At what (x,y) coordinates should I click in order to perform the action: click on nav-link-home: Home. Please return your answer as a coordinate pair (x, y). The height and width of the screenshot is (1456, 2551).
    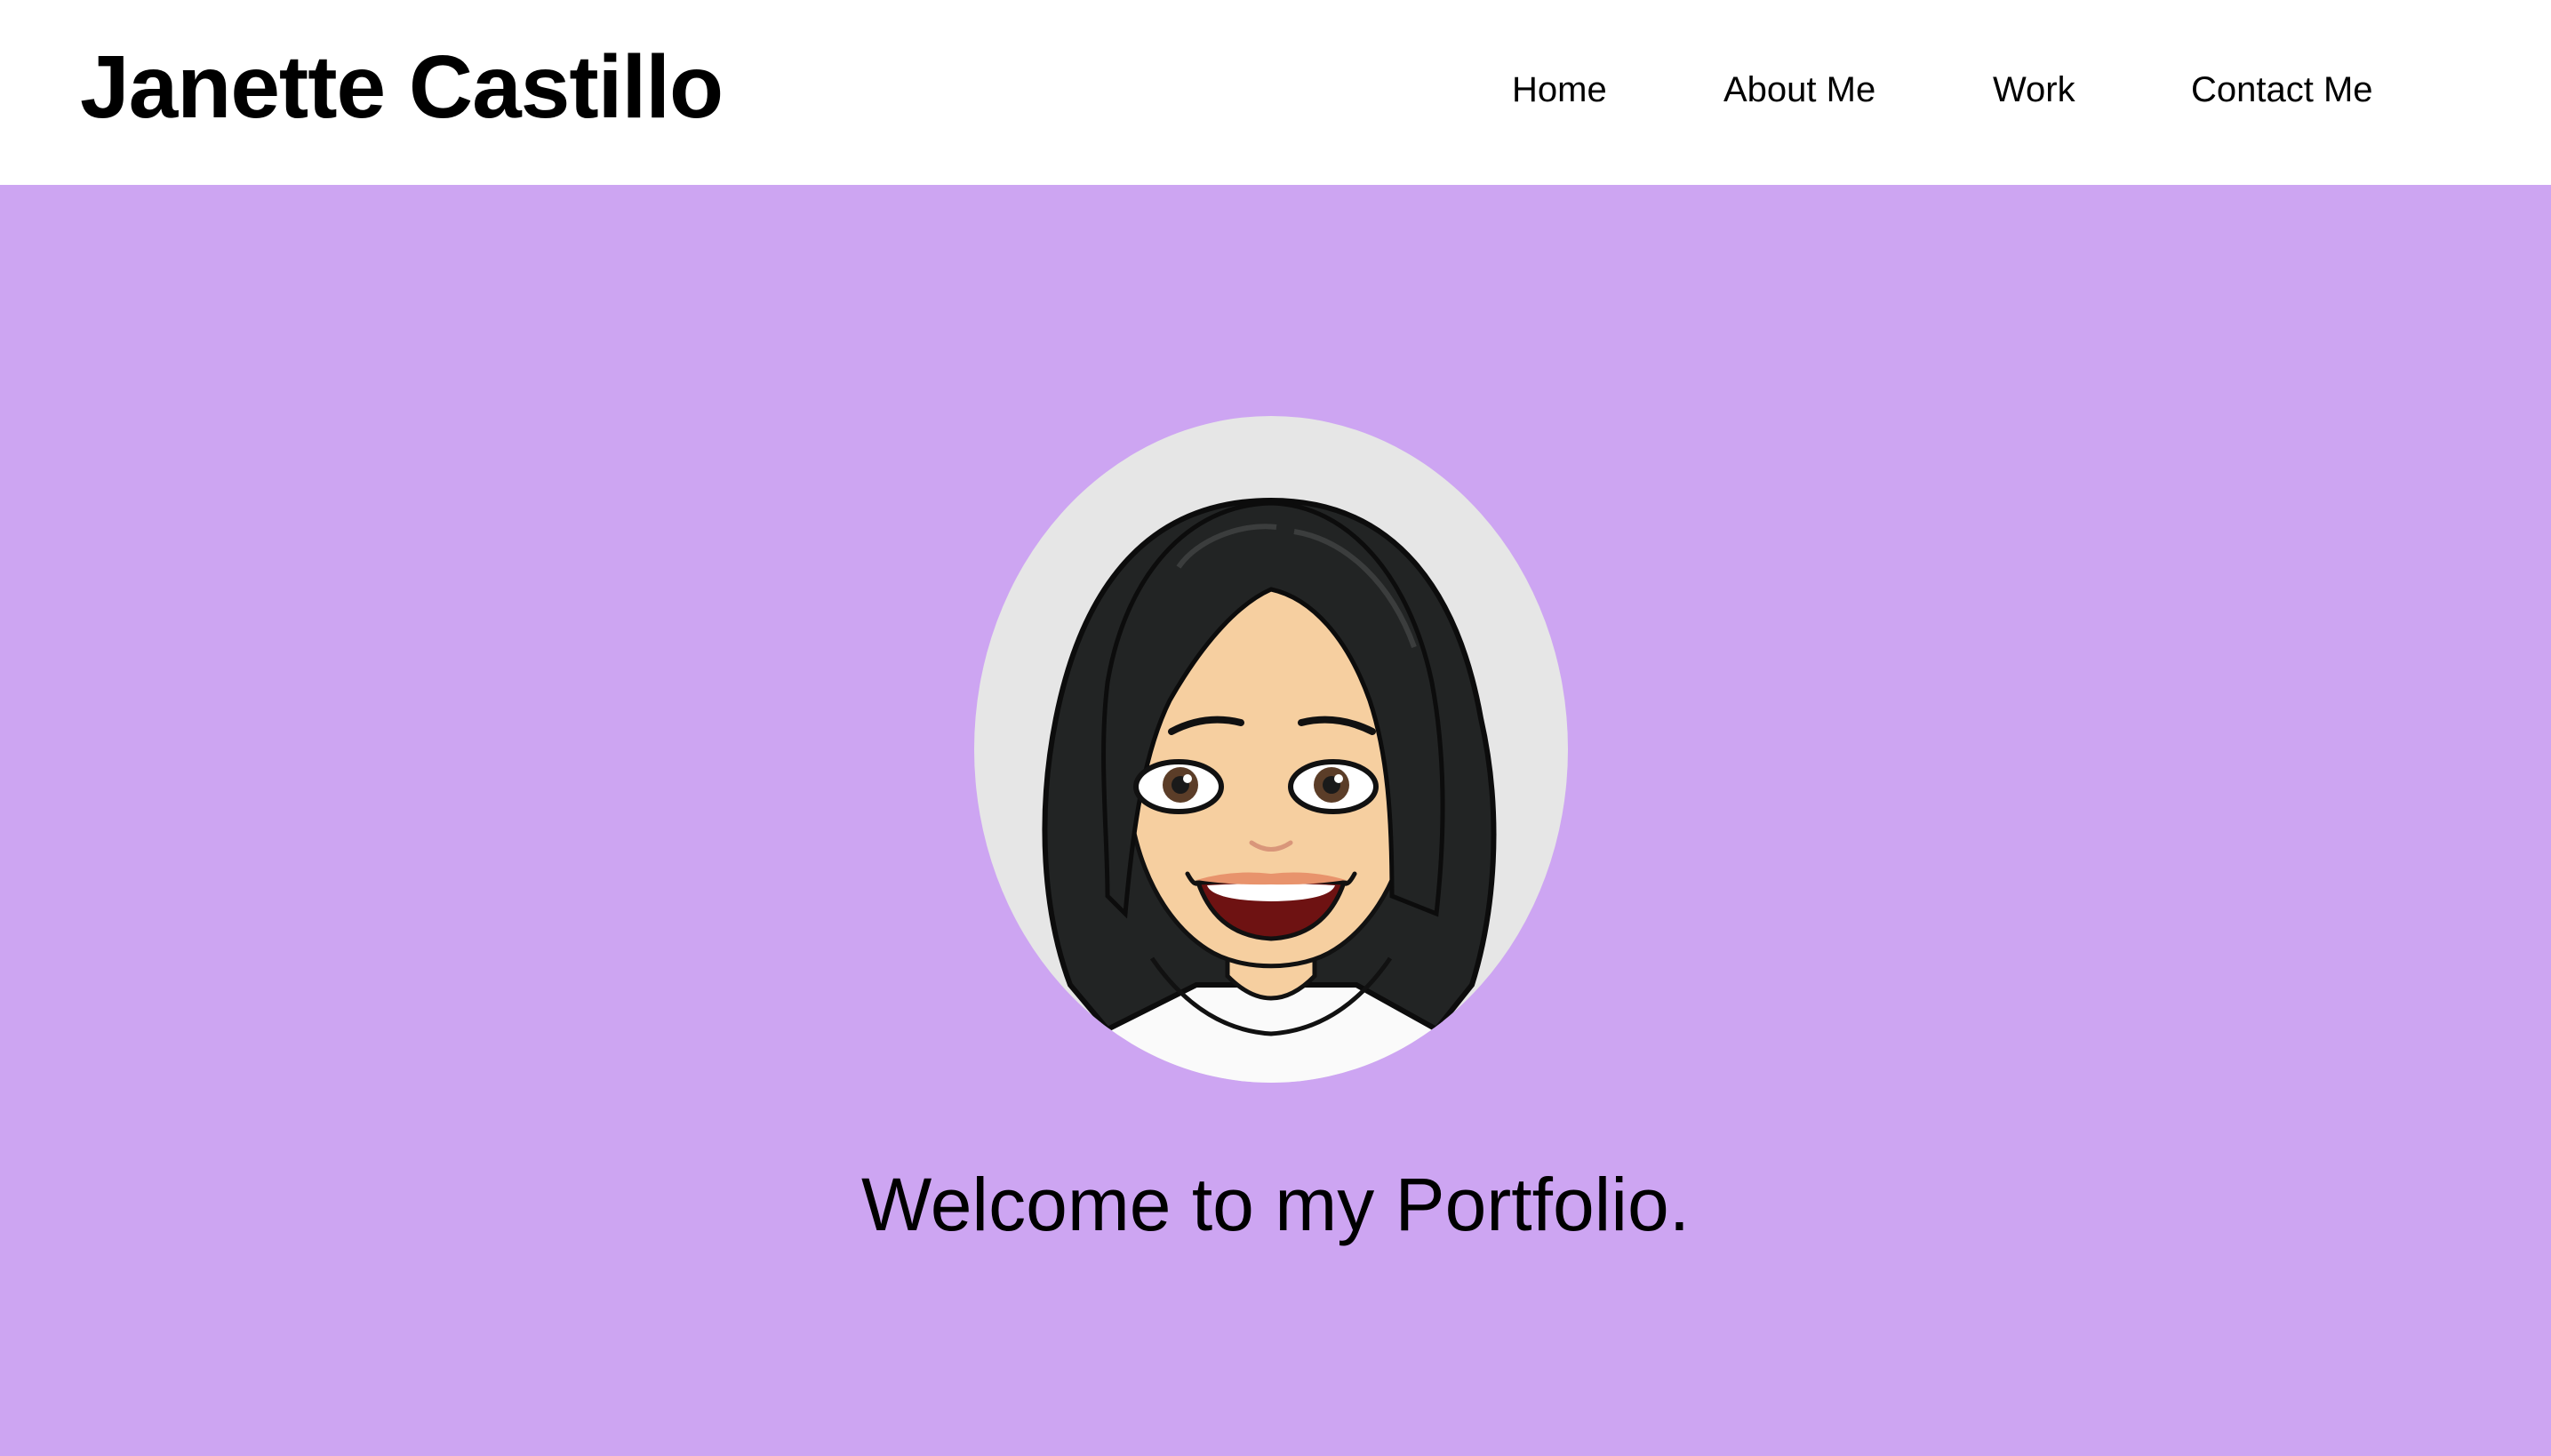
    Looking at the image, I should click on (1559, 90).